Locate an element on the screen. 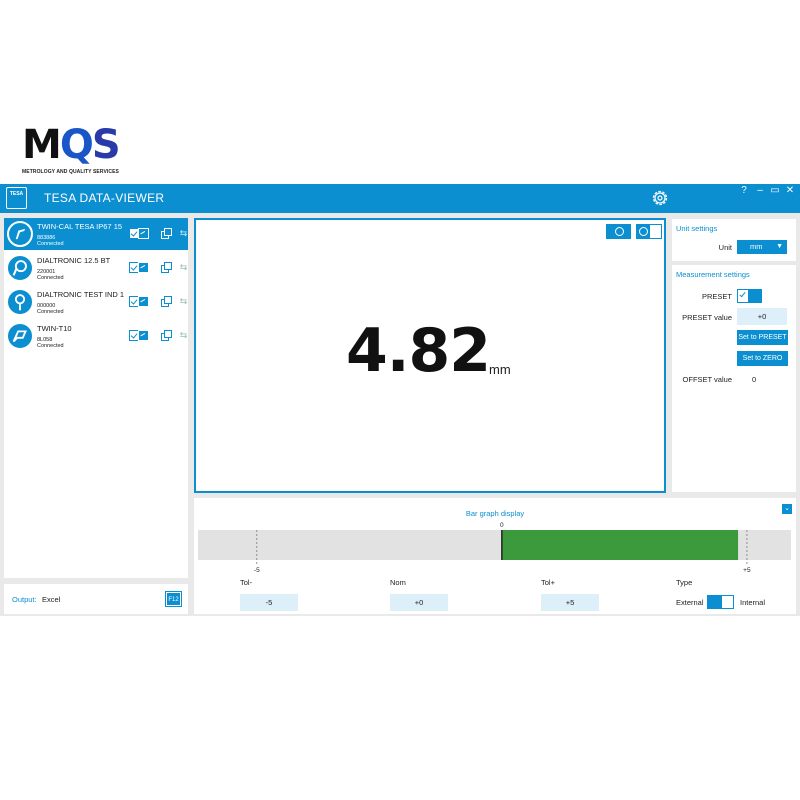 Image resolution: width=800 pixels, height=800 pixels. gear-icon is located at coordinates (660, 198).